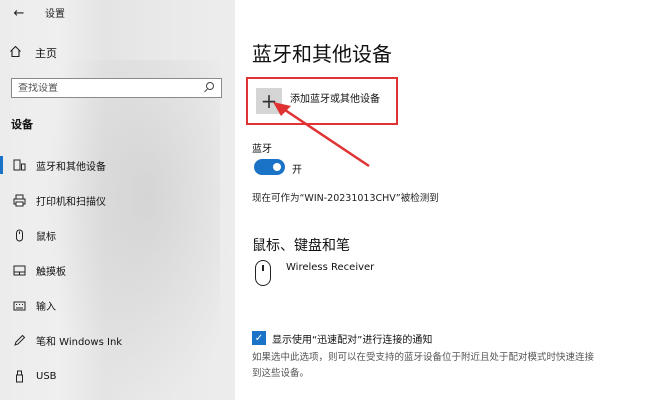 The image size is (645, 400). I want to click on device-item: Wireless Receiver, so click(314, 273).